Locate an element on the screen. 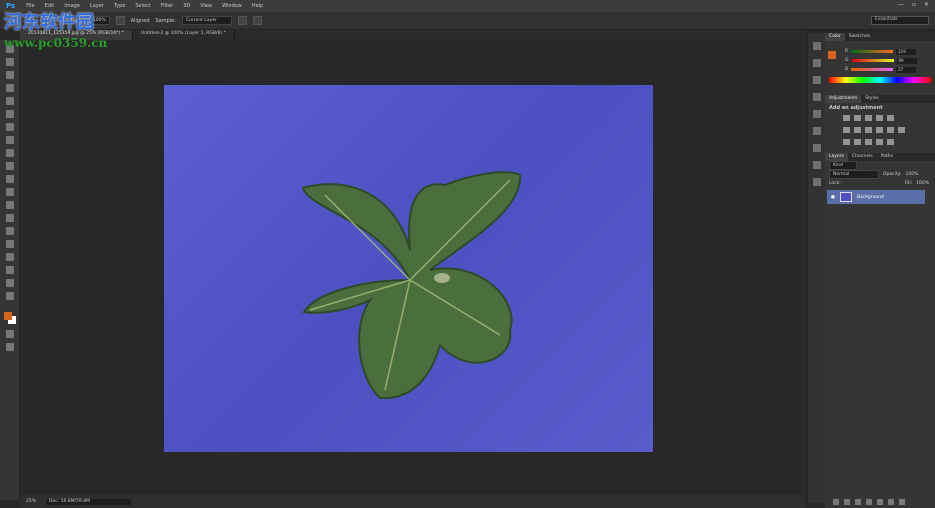 This screenshot has width=935, height=508. 3d-panel-icon is located at coordinates (817, 165).